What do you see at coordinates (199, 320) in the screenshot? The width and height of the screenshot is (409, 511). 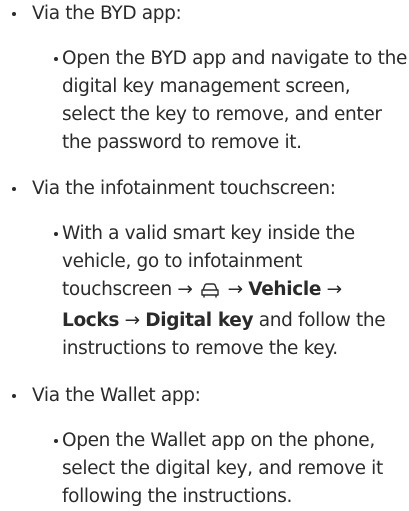 I see `digital-key-label: Digital key` at bounding box center [199, 320].